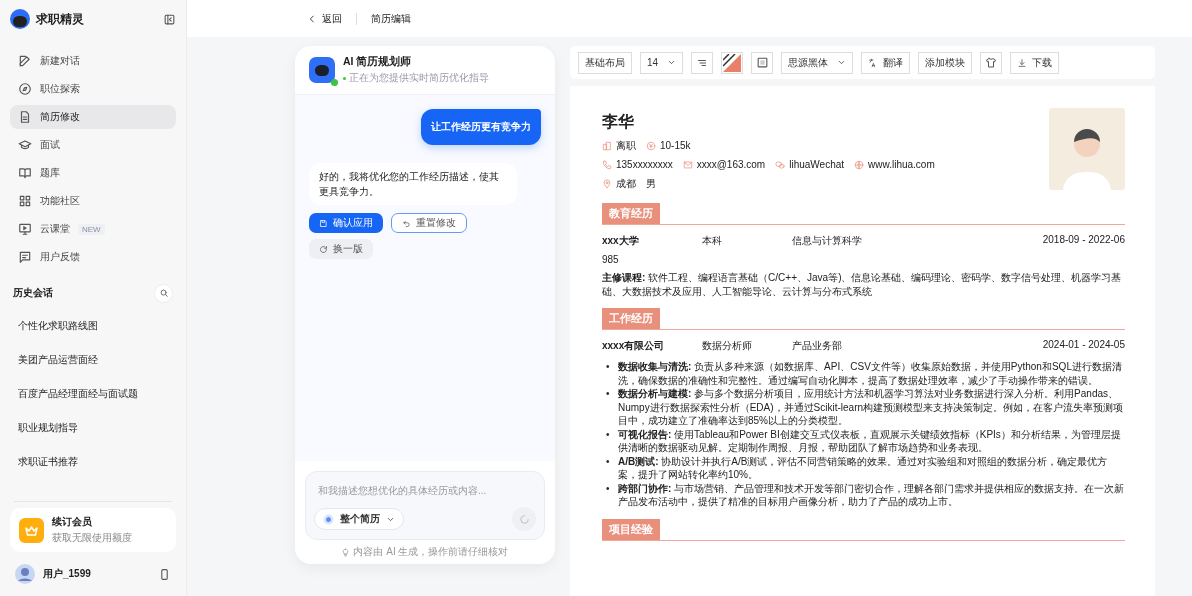 This screenshot has width=1192, height=596. What do you see at coordinates (817, 62) in the screenshot?
I see `toolbar-dropdown: 思源黑体` at bounding box center [817, 62].